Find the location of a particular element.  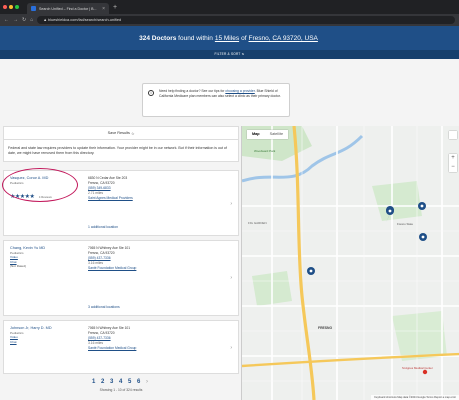

browser-tab: Search Unified – Find a Doctor | B... × is located at coordinates (68, 8).